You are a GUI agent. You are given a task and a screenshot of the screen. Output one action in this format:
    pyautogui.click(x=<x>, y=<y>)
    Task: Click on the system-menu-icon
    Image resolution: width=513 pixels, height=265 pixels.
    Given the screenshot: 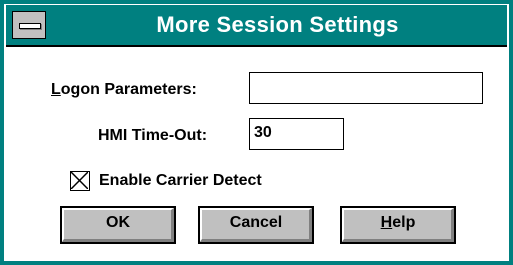 What is the action you would take?
    pyautogui.click(x=30, y=26)
    